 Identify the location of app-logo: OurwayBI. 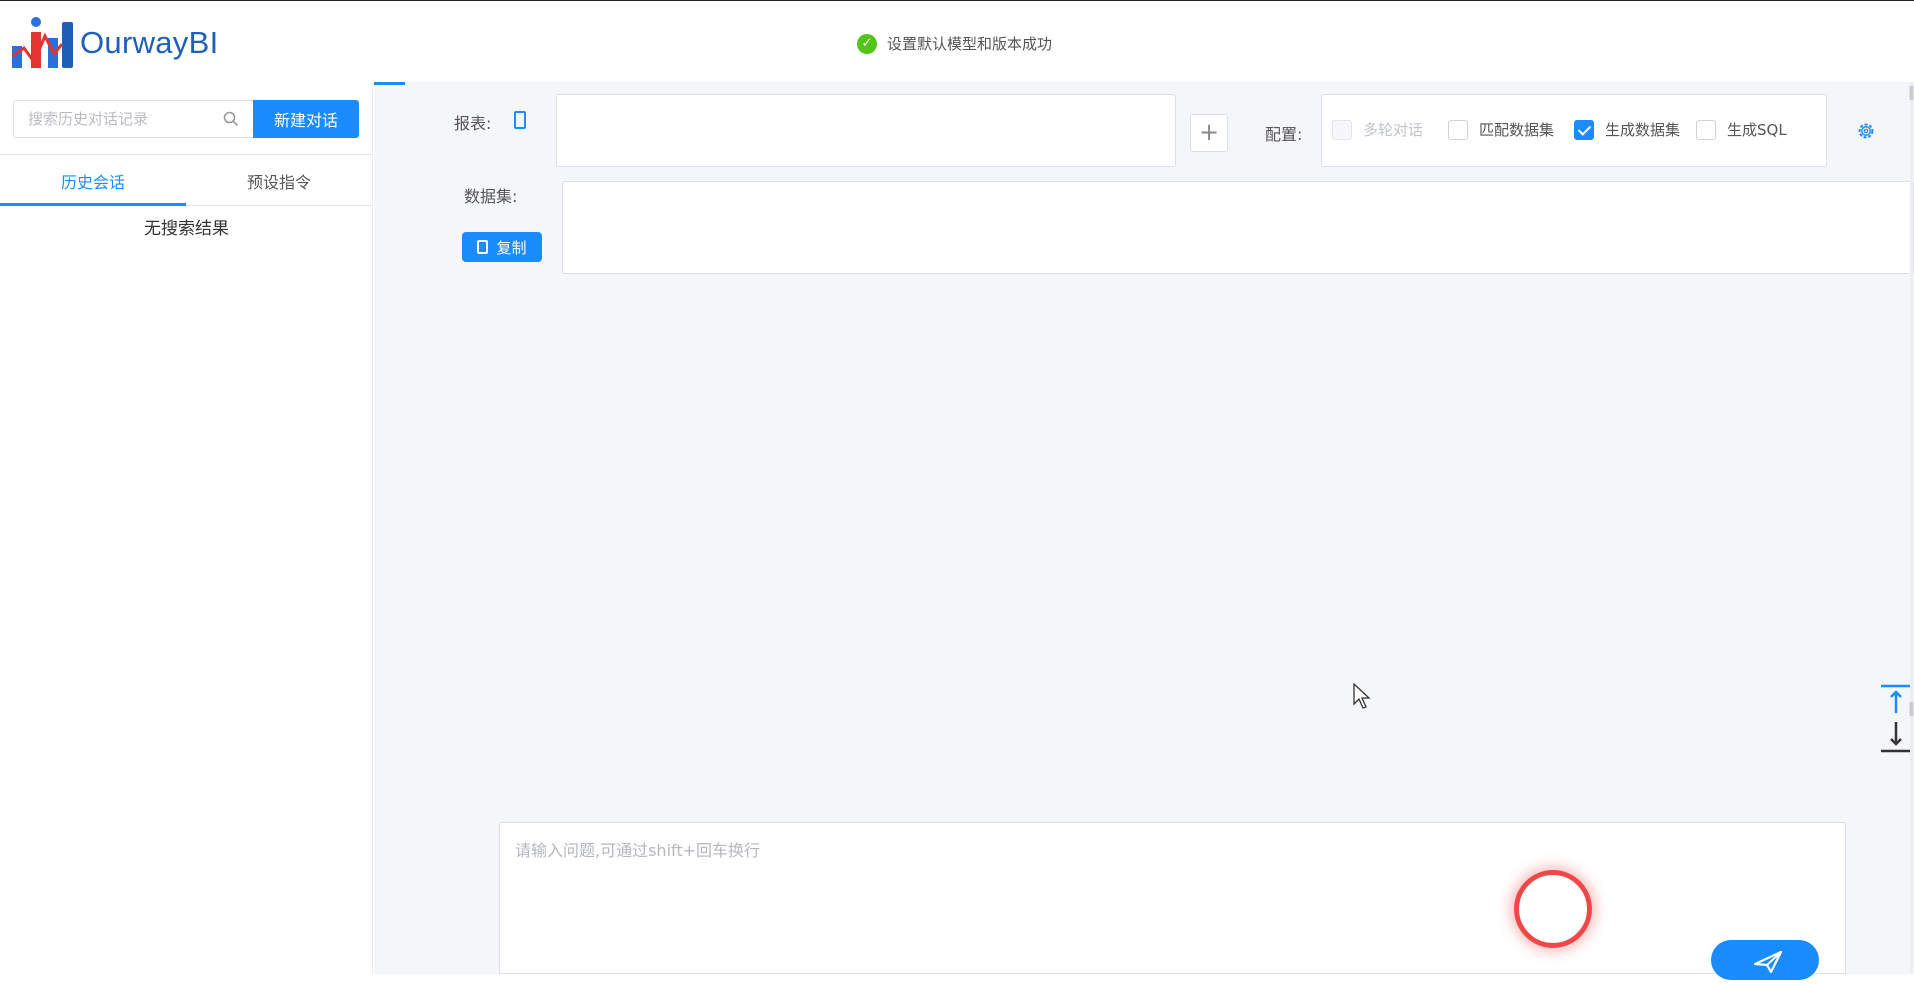
(115, 43).